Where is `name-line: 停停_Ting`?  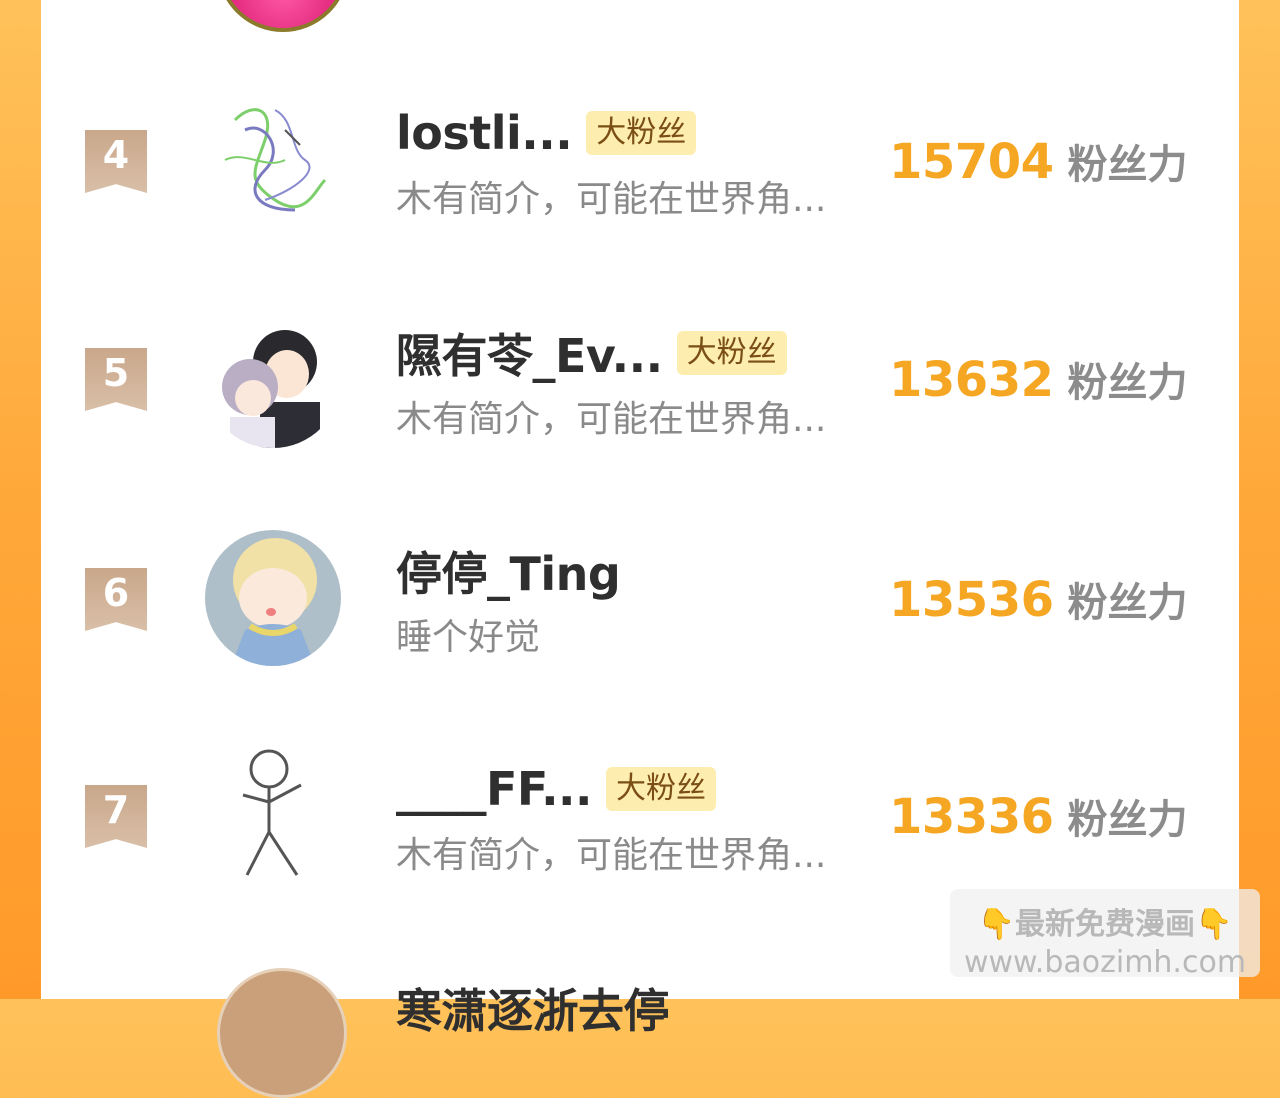
name-line: 停停_Ting is located at coordinates (508, 572).